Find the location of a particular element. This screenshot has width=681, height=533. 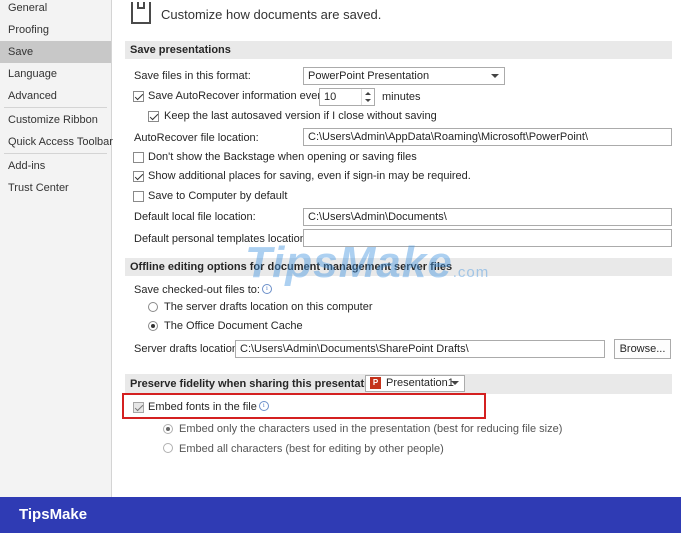

powerpoint-file-icon: P is located at coordinates (375, 383).